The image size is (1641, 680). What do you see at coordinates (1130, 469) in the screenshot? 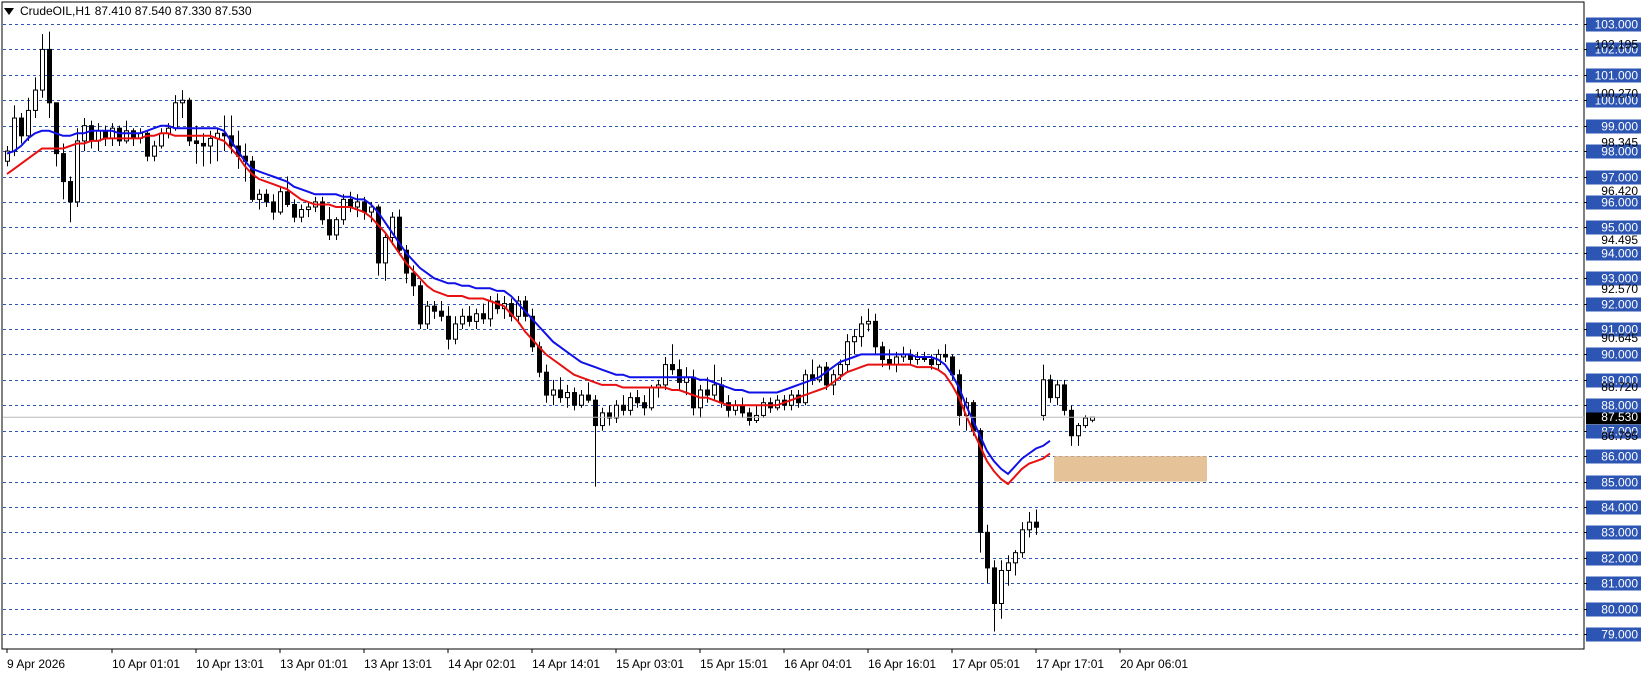
I see `zone-layer` at bounding box center [1130, 469].